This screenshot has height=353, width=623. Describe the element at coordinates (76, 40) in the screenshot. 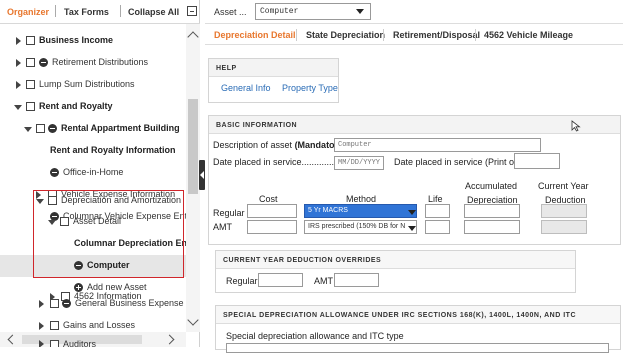

I see `tree-item-label: Business Income` at that location.